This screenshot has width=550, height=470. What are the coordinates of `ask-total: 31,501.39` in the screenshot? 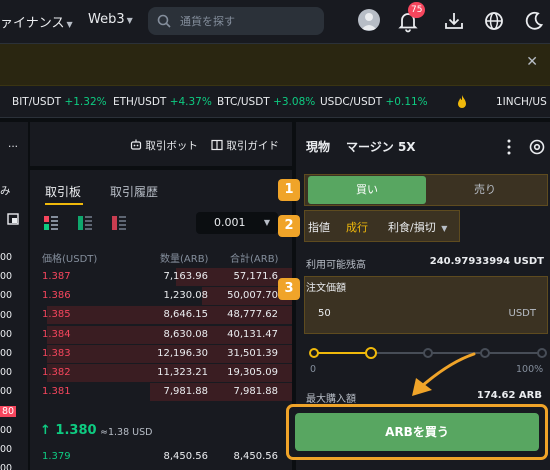 It's located at (252, 353).